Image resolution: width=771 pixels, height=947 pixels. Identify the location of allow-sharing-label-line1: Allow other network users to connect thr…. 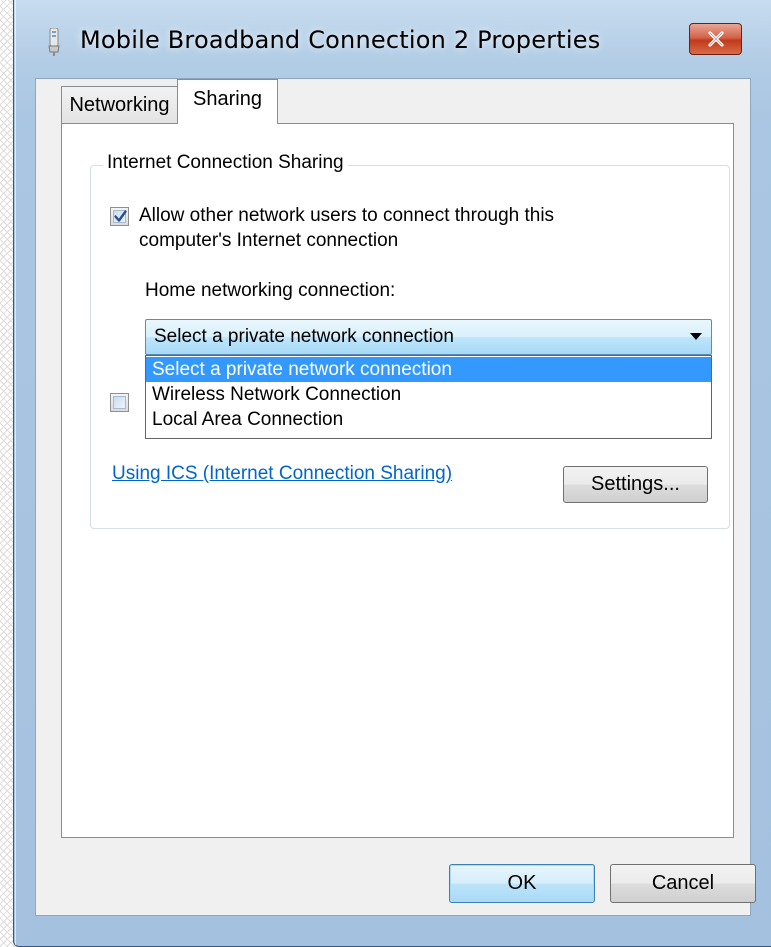
(347, 215).